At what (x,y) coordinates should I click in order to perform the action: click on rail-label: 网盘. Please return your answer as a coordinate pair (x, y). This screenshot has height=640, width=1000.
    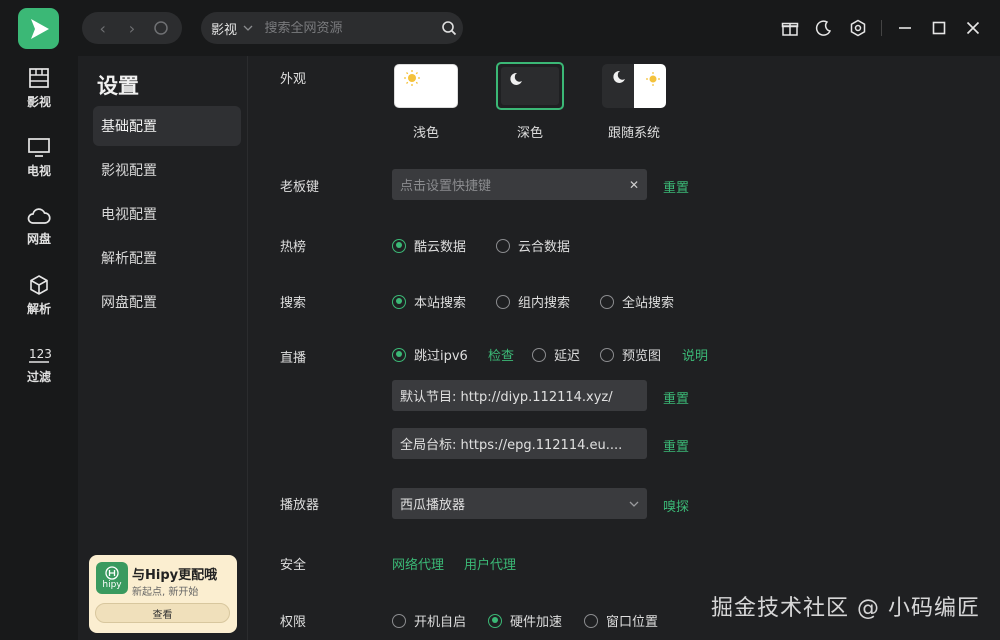
    Looking at the image, I should click on (38, 238).